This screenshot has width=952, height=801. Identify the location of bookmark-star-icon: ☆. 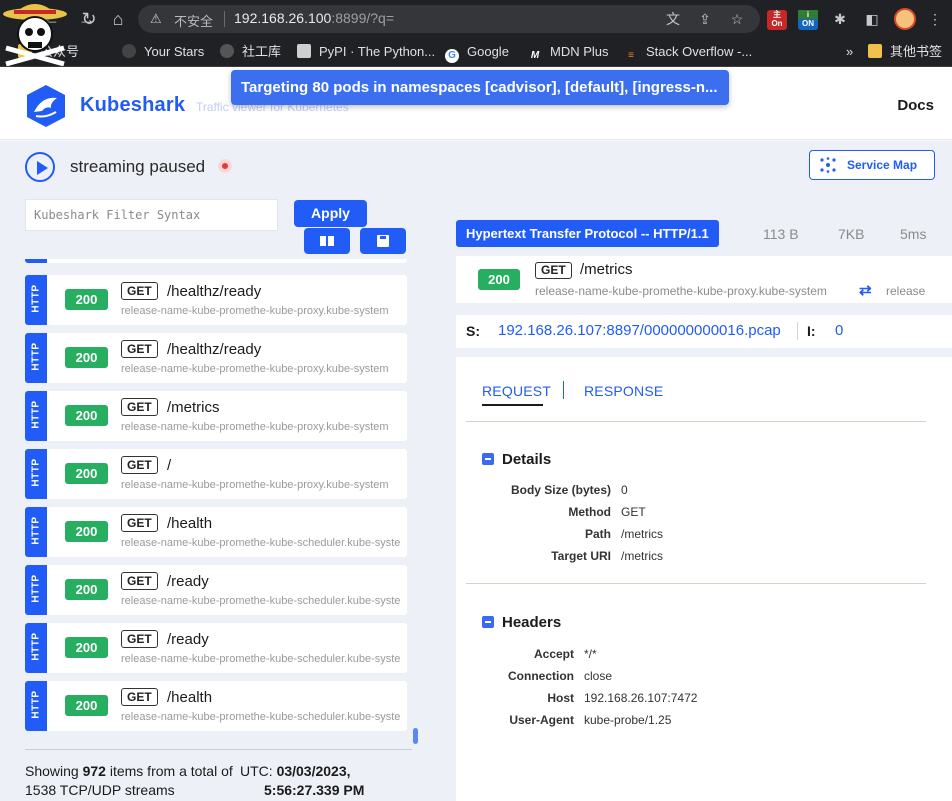
(737, 19).